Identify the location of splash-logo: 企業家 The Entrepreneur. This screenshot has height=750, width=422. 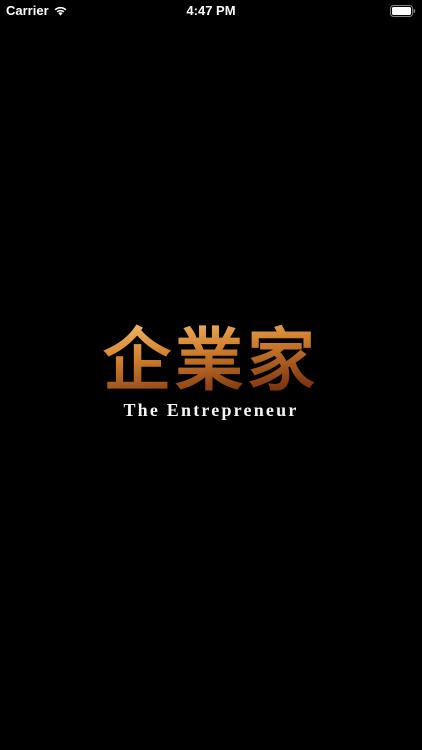
(211, 372).